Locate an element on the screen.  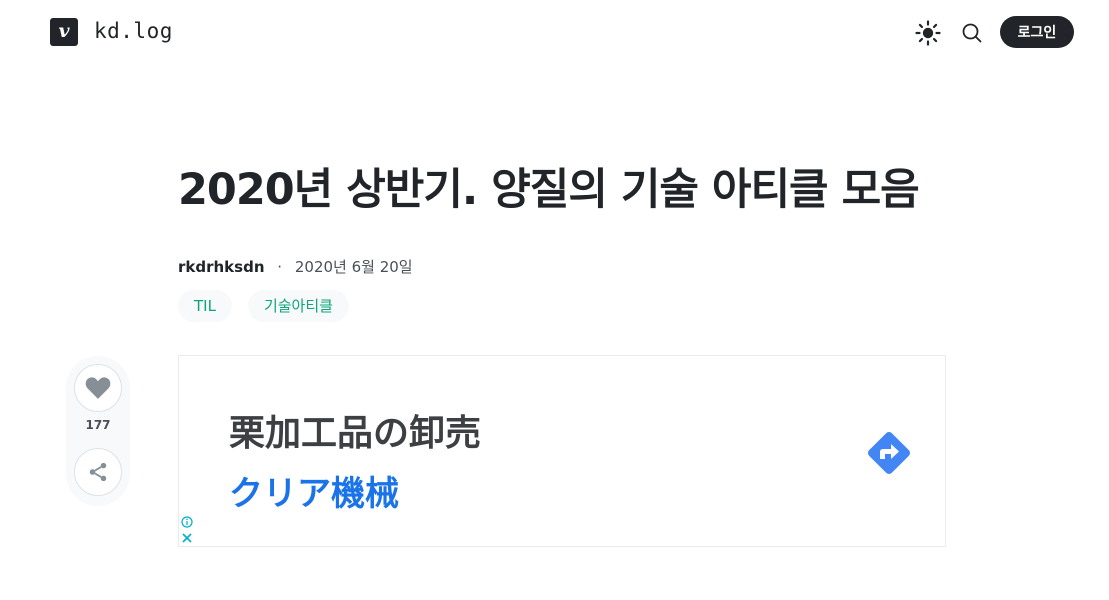
theme-toggle-button is located at coordinates (928, 33).